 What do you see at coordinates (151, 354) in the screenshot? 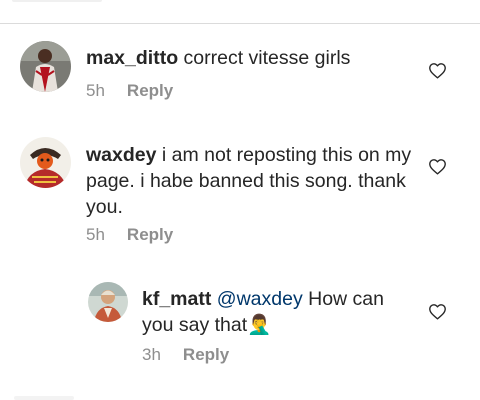
I see `timestamp: 3h` at bounding box center [151, 354].